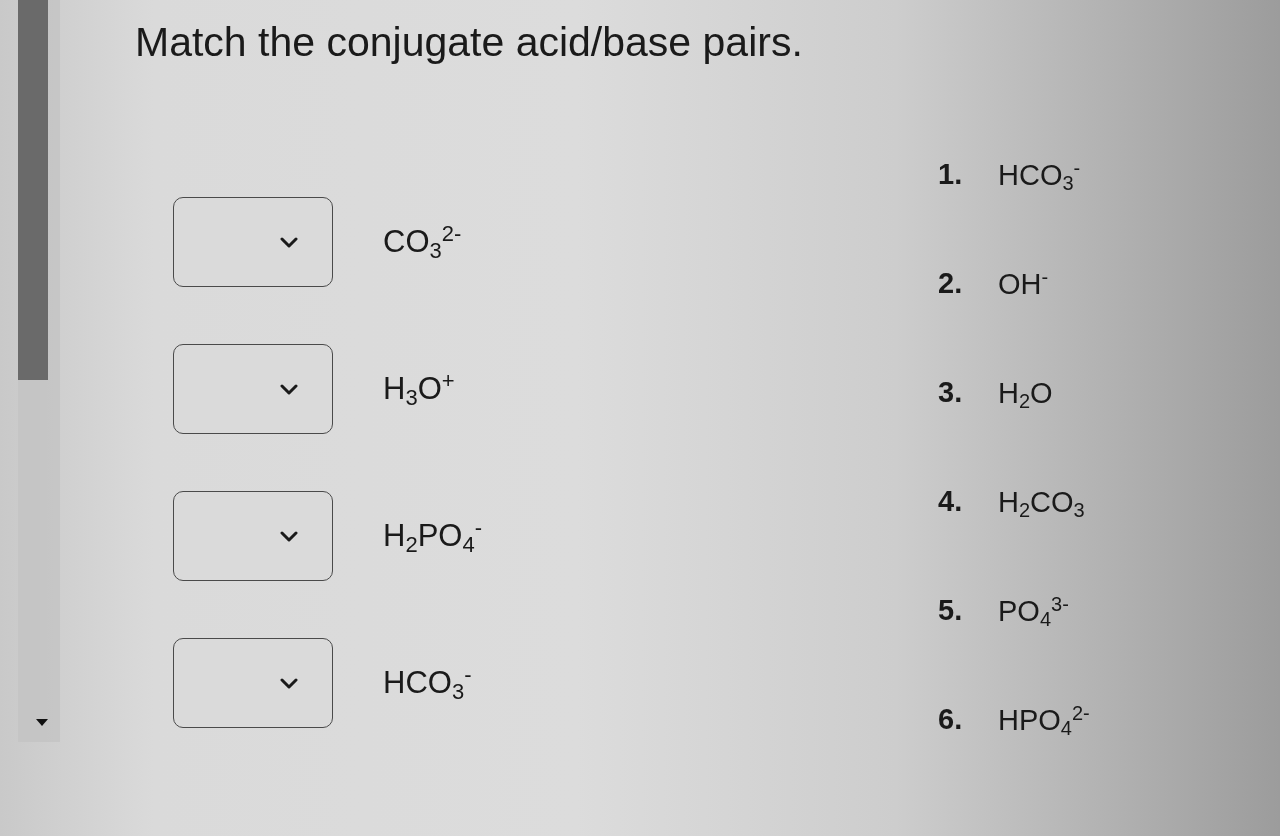 Image resolution: width=1280 pixels, height=836 pixels. Describe the element at coordinates (1041, 503) in the screenshot. I see `formula-text: H$_{2}$CO$_{3}$` at that location.